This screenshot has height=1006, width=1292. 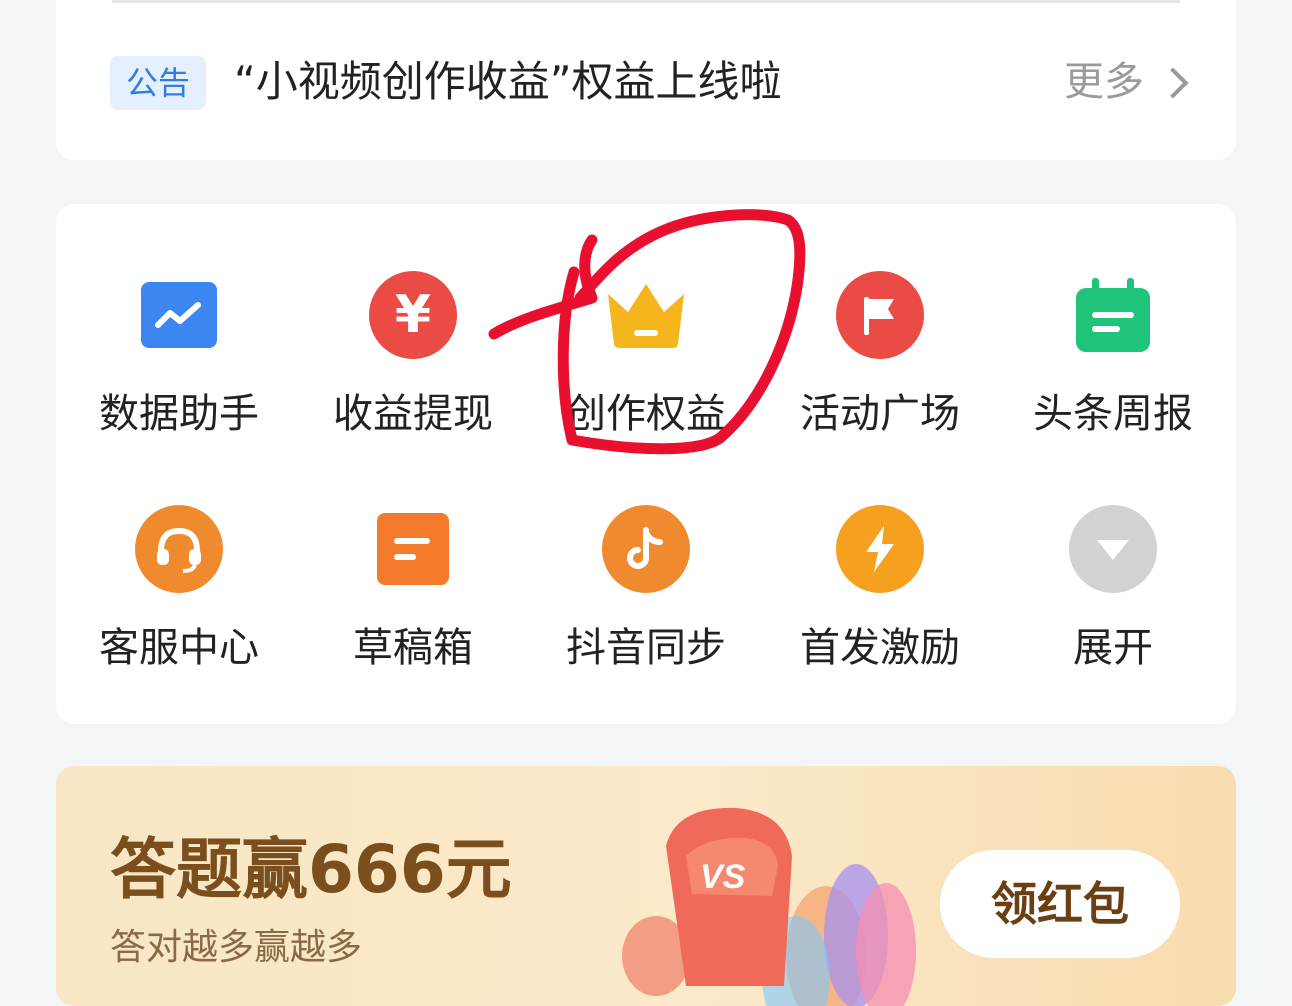 What do you see at coordinates (646, 1) in the screenshot?
I see `divider` at bounding box center [646, 1].